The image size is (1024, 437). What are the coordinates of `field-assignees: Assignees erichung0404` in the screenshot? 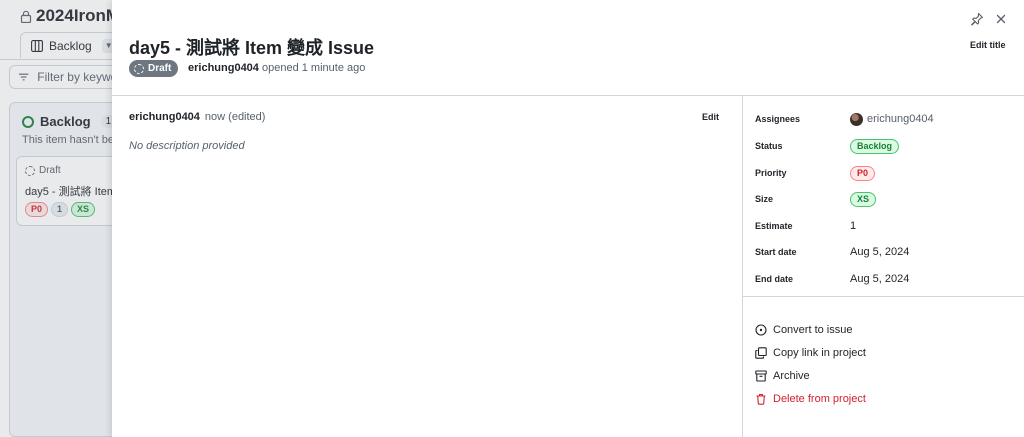 It's located at (885, 119).